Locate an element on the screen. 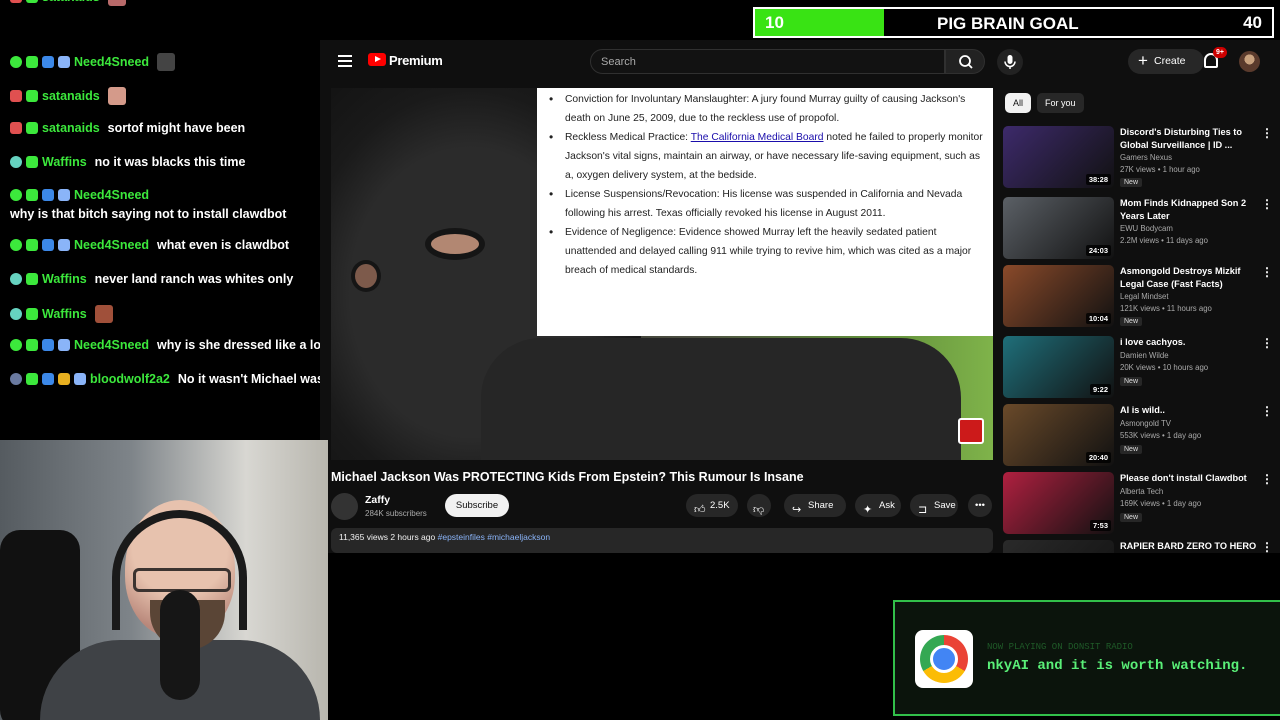 The image size is (1280, 720). video-thumbnail: 38:28 is located at coordinates (1058, 157).